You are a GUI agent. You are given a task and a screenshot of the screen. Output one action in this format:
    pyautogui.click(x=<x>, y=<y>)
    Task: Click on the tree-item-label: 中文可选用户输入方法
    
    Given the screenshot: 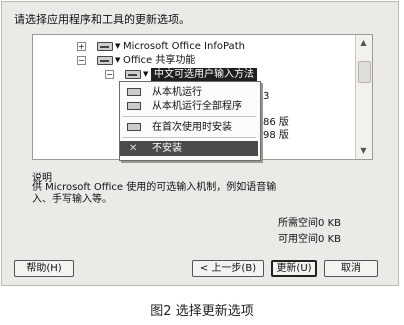 What is the action you would take?
    pyautogui.click(x=204, y=75)
    